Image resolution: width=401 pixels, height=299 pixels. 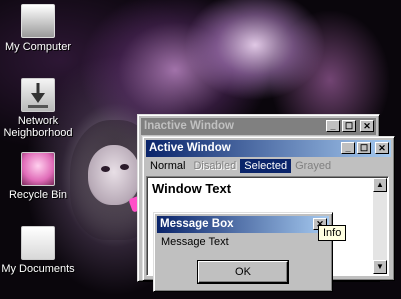 What do you see at coordinates (190, 148) in the screenshot?
I see `active-window-title: Active Window` at bounding box center [190, 148].